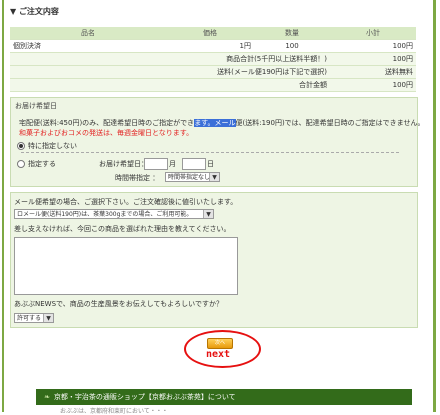 This screenshot has width=440, height=415. Describe the element at coordinates (126, 266) in the screenshot. I see `reason-textarea` at that location.